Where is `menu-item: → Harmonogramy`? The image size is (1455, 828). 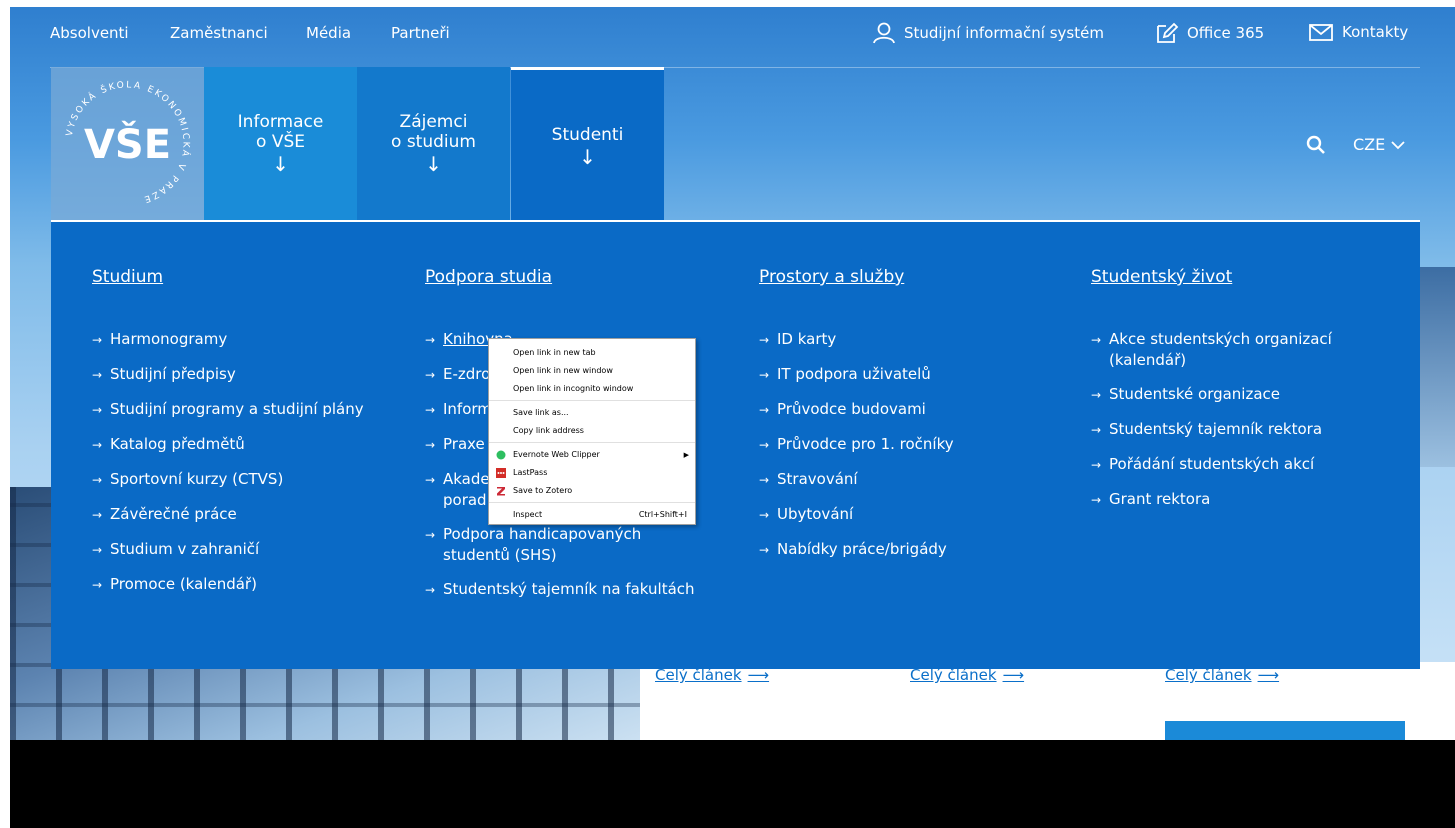
menu-item: → Harmonogramy is located at coordinates (242, 339).